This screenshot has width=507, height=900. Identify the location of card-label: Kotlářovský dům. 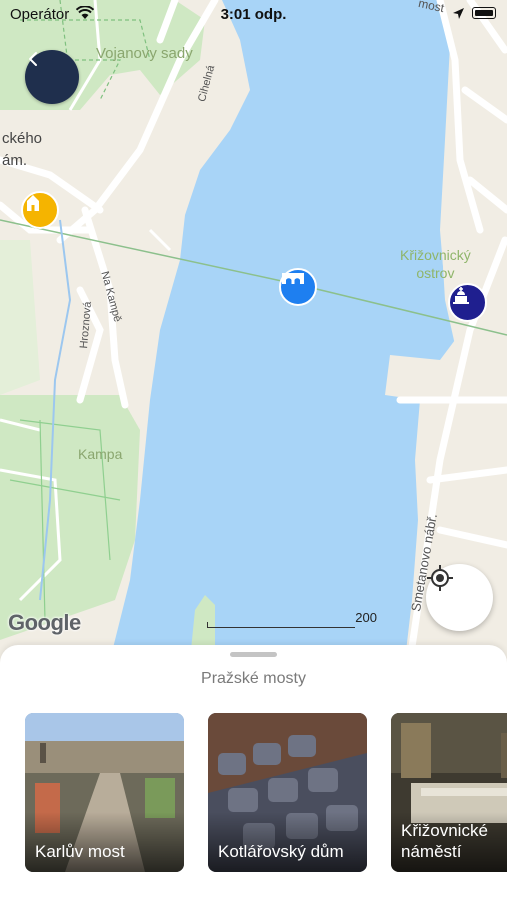
(281, 851).